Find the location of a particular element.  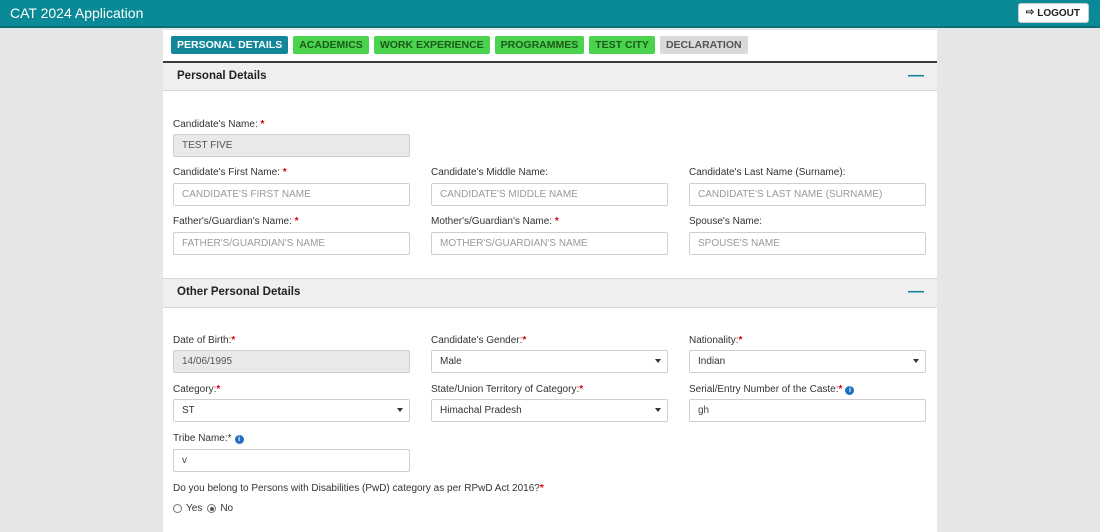

top-bar: CAT 2024 Application ⇨ LOGOUT is located at coordinates (550, 14).